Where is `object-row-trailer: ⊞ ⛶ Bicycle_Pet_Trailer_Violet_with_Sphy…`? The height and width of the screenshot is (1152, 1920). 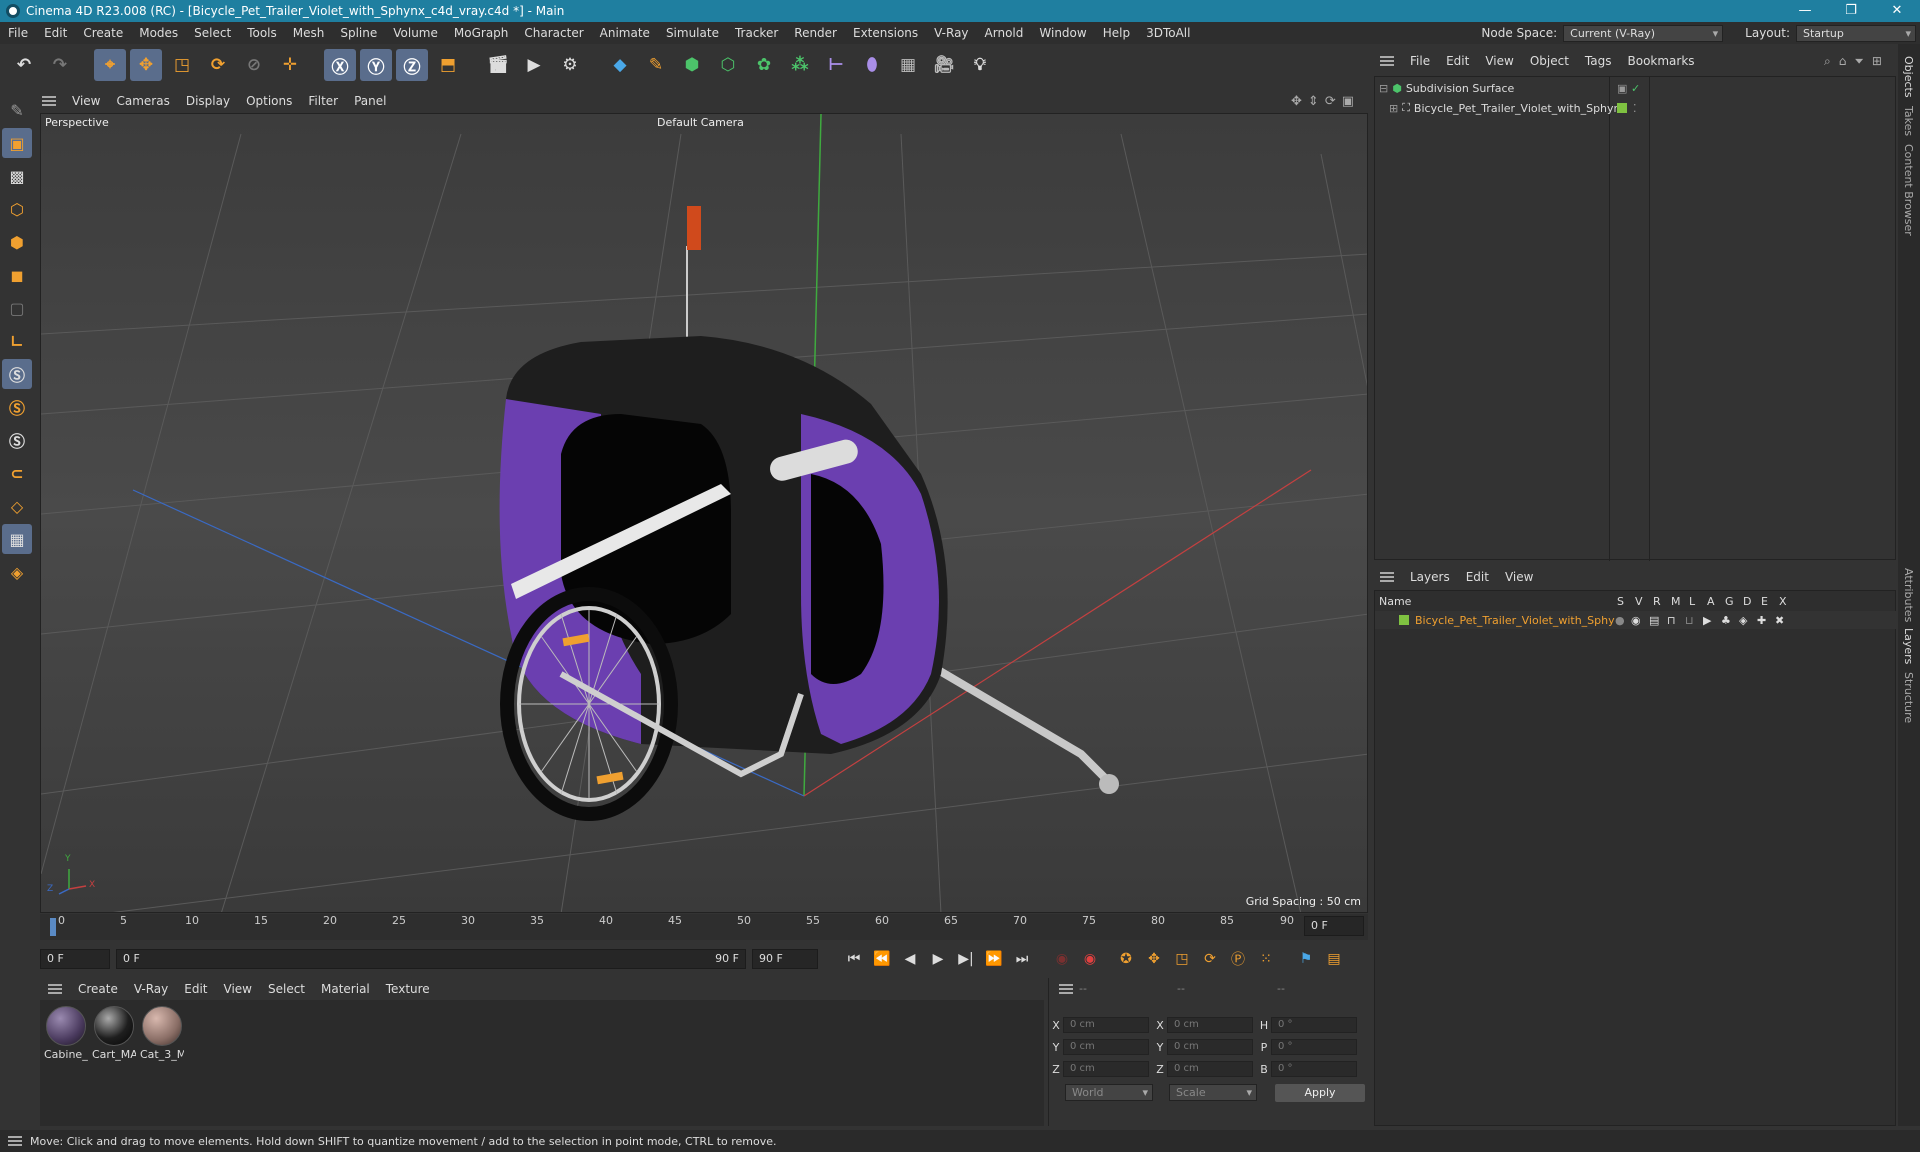
object-row-trailer: ⊞ ⛶ Bicycle_Pet_Trailer_Violet_with_Sphy… is located at coordinates (1636, 108).